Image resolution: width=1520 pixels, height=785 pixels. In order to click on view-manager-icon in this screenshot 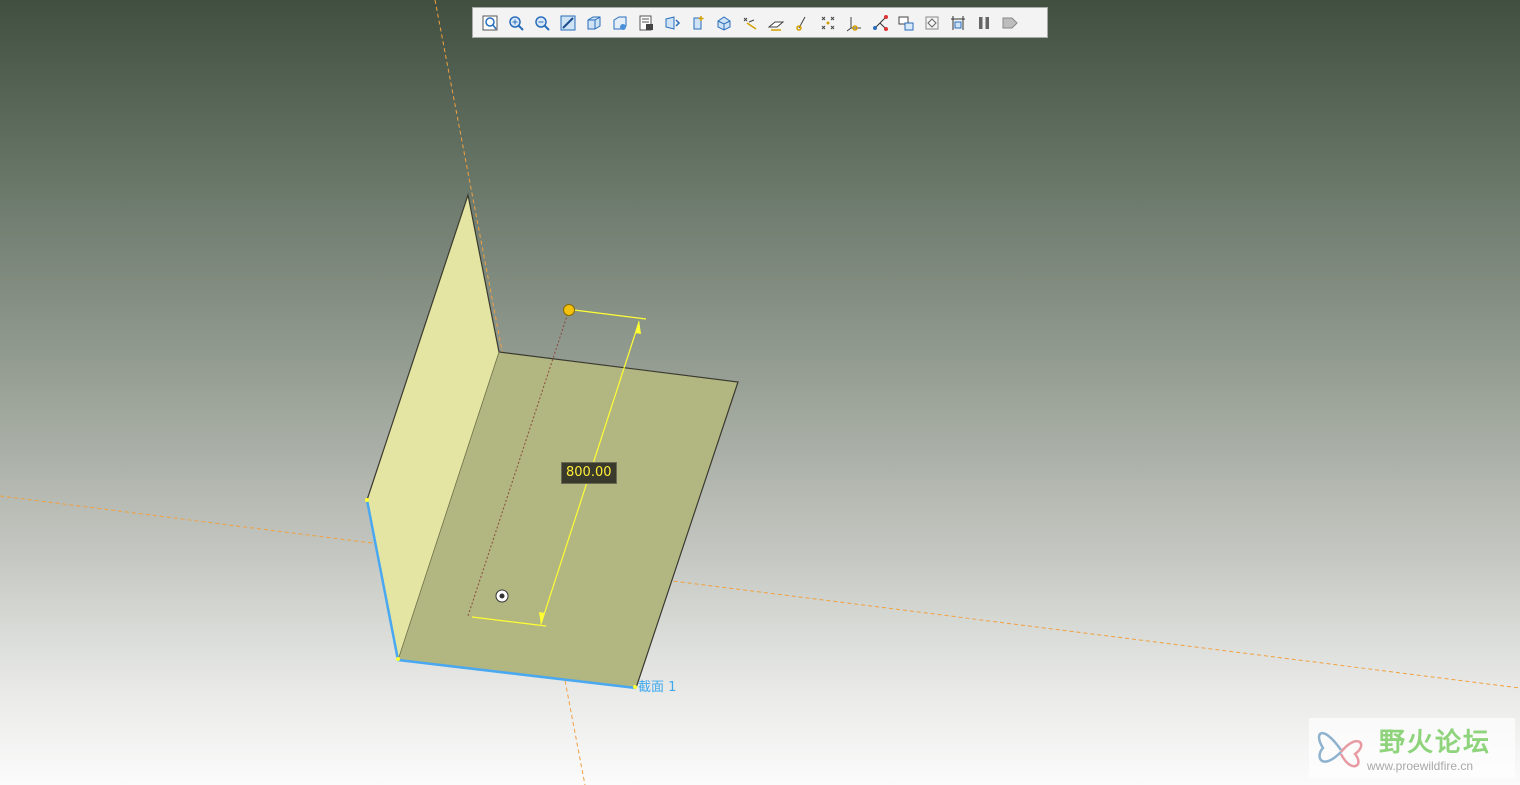, I will do `click(646, 22)`.